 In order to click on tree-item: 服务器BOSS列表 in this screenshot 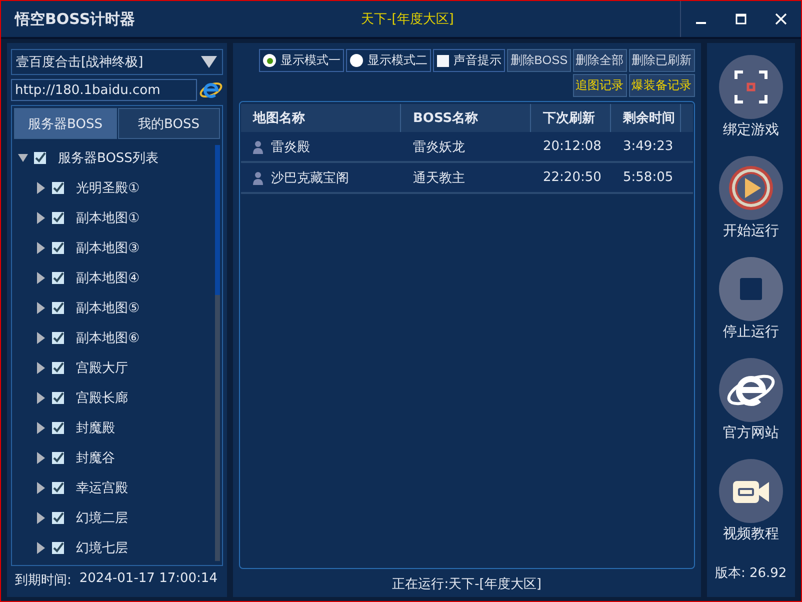, I will do `click(108, 158)`.